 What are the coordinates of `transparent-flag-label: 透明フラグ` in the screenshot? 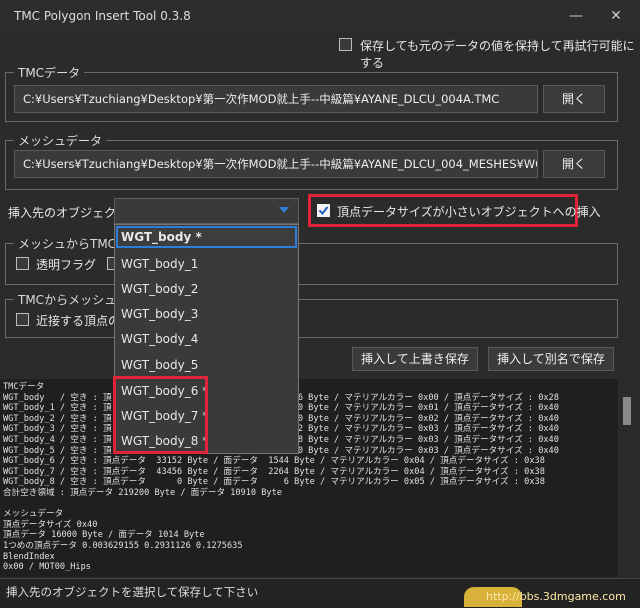 It's located at (66, 265).